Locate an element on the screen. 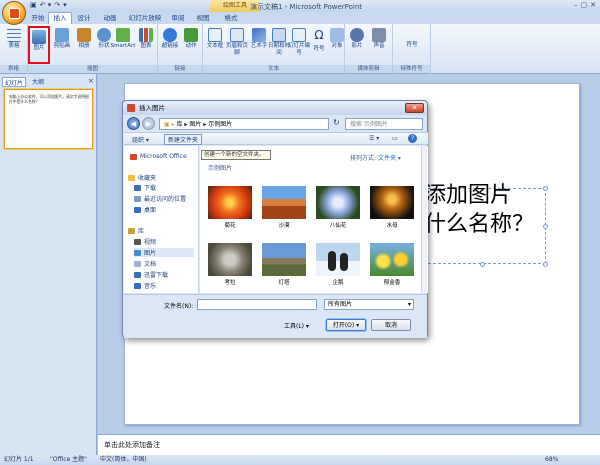  status-slide-count: 幻灯片 1/1 is located at coordinates (19, 459).